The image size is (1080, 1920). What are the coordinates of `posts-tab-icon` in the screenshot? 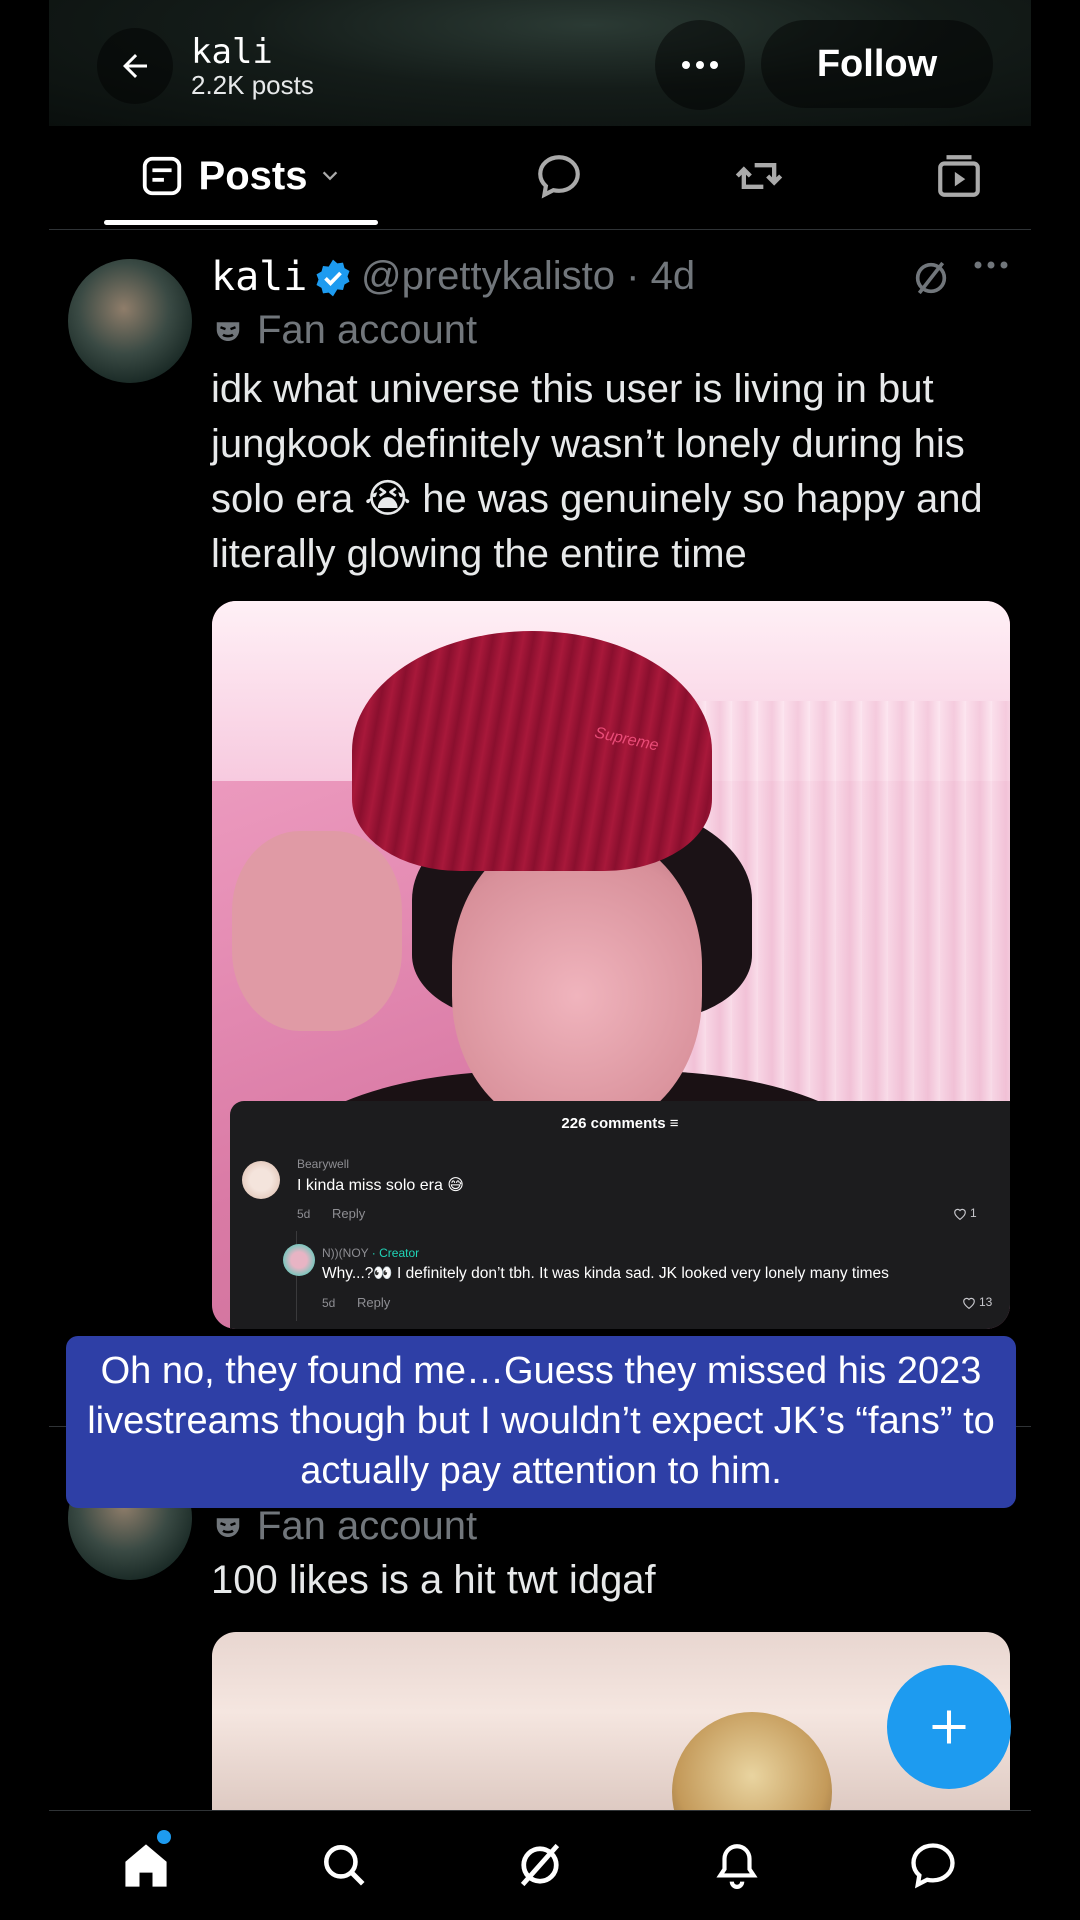 It's located at (161, 176).